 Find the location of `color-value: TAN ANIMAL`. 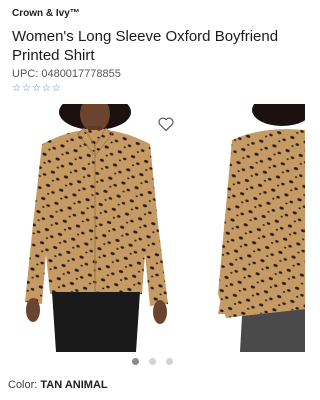

color-value: TAN ANIMAL is located at coordinates (74, 385).